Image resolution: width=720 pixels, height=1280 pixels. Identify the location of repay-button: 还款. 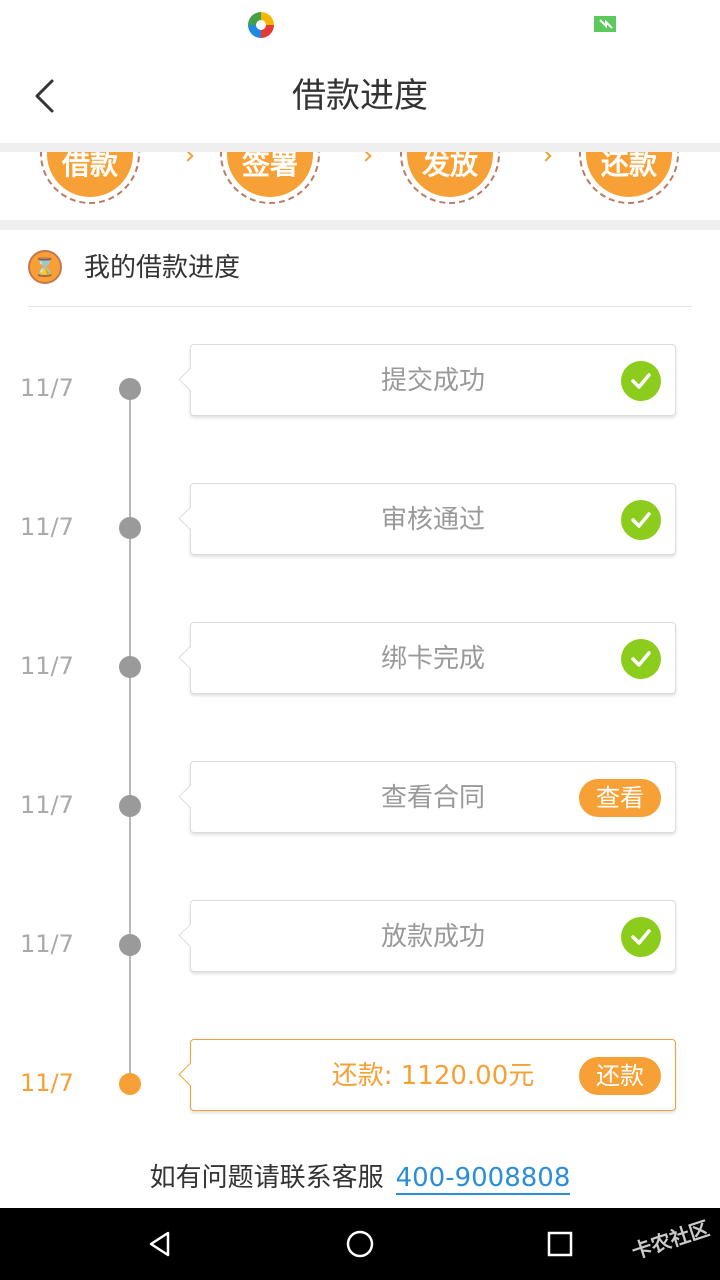
(620, 1076).